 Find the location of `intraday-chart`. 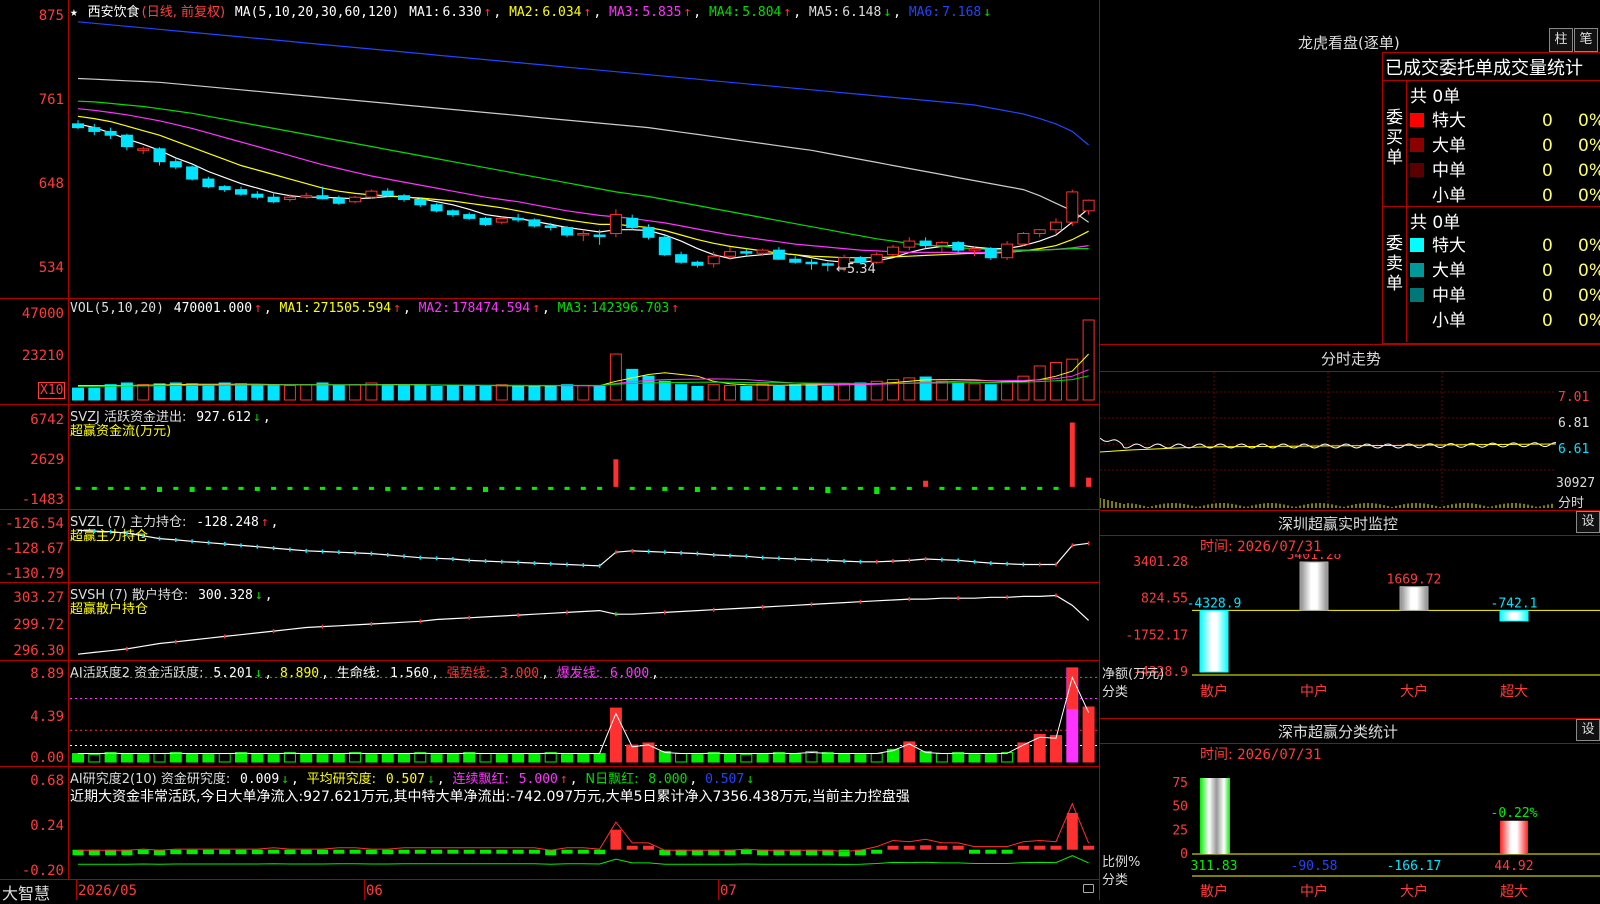

intraday-chart is located at coordinates (1328, 440).